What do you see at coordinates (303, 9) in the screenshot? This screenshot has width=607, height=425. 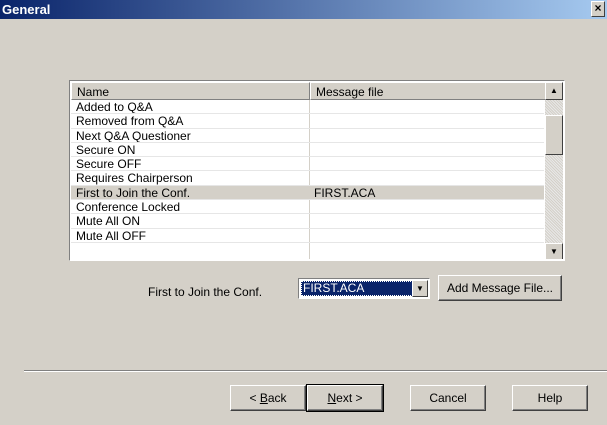 I see `title-bar: General ×` at bounding box center [303, 9].